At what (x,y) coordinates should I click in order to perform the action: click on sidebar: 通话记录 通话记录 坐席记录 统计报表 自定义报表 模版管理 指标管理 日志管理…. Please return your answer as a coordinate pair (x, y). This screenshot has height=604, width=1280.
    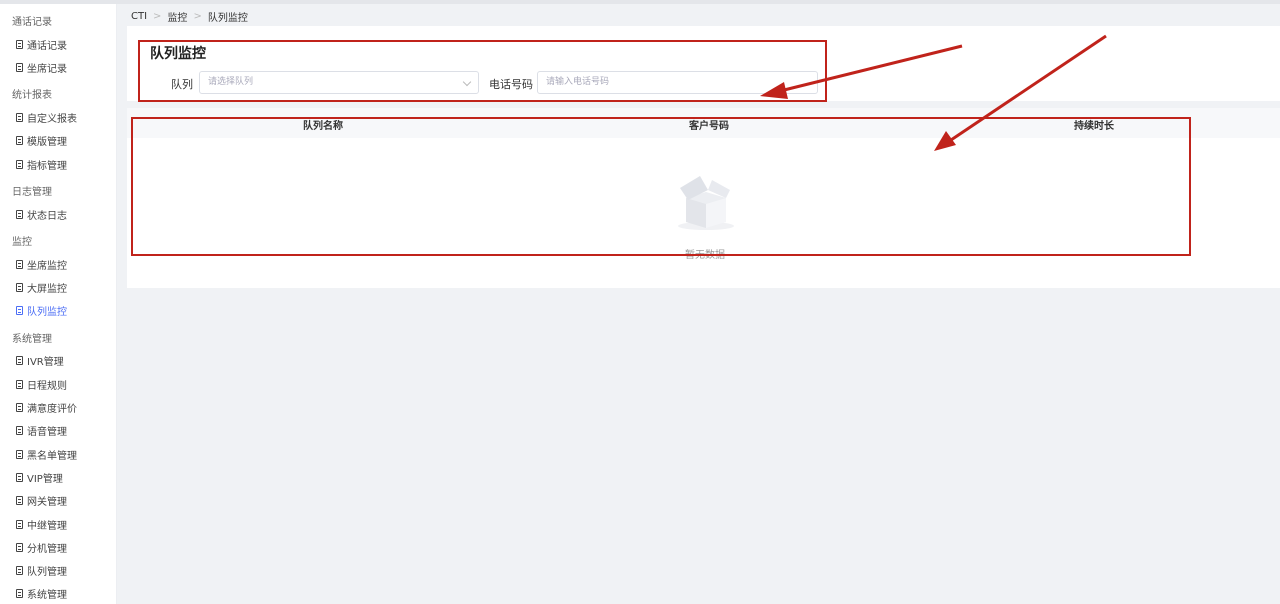
    Looking at the image, I should click on (58, 304).